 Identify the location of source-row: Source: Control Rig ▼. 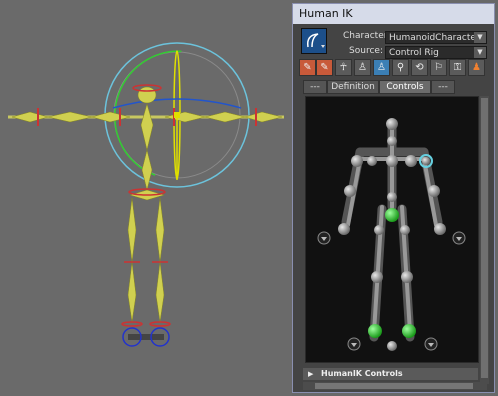
(417, 52).